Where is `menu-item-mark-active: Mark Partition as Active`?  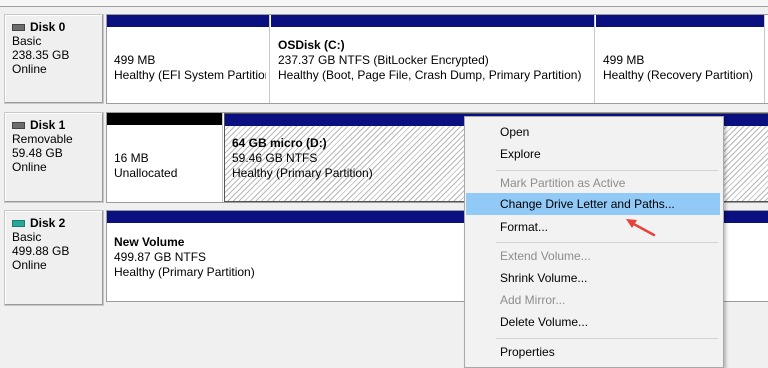
menu-item-mark-active: Mark Partition as Active is located at coordinates (593, 183).